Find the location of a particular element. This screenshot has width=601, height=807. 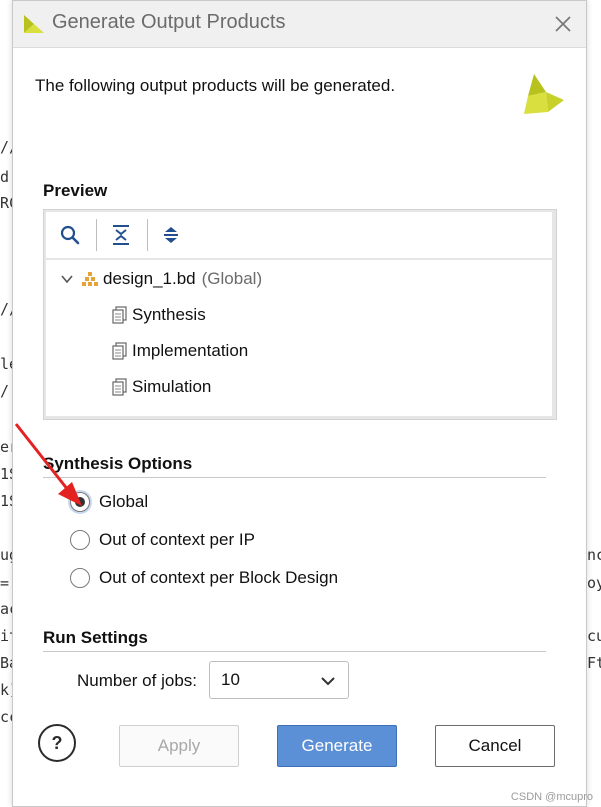

tree-node-label: design_1.bd is located at coordinates (149, 278).